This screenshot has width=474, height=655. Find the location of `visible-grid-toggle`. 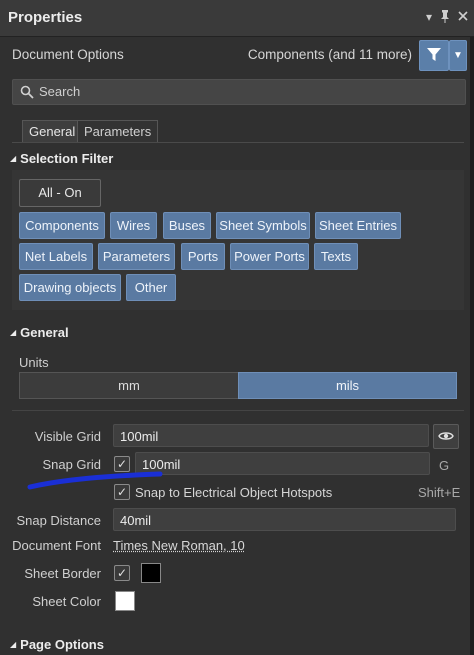

visible-grid-toggle is located at coordinates (446, 436).